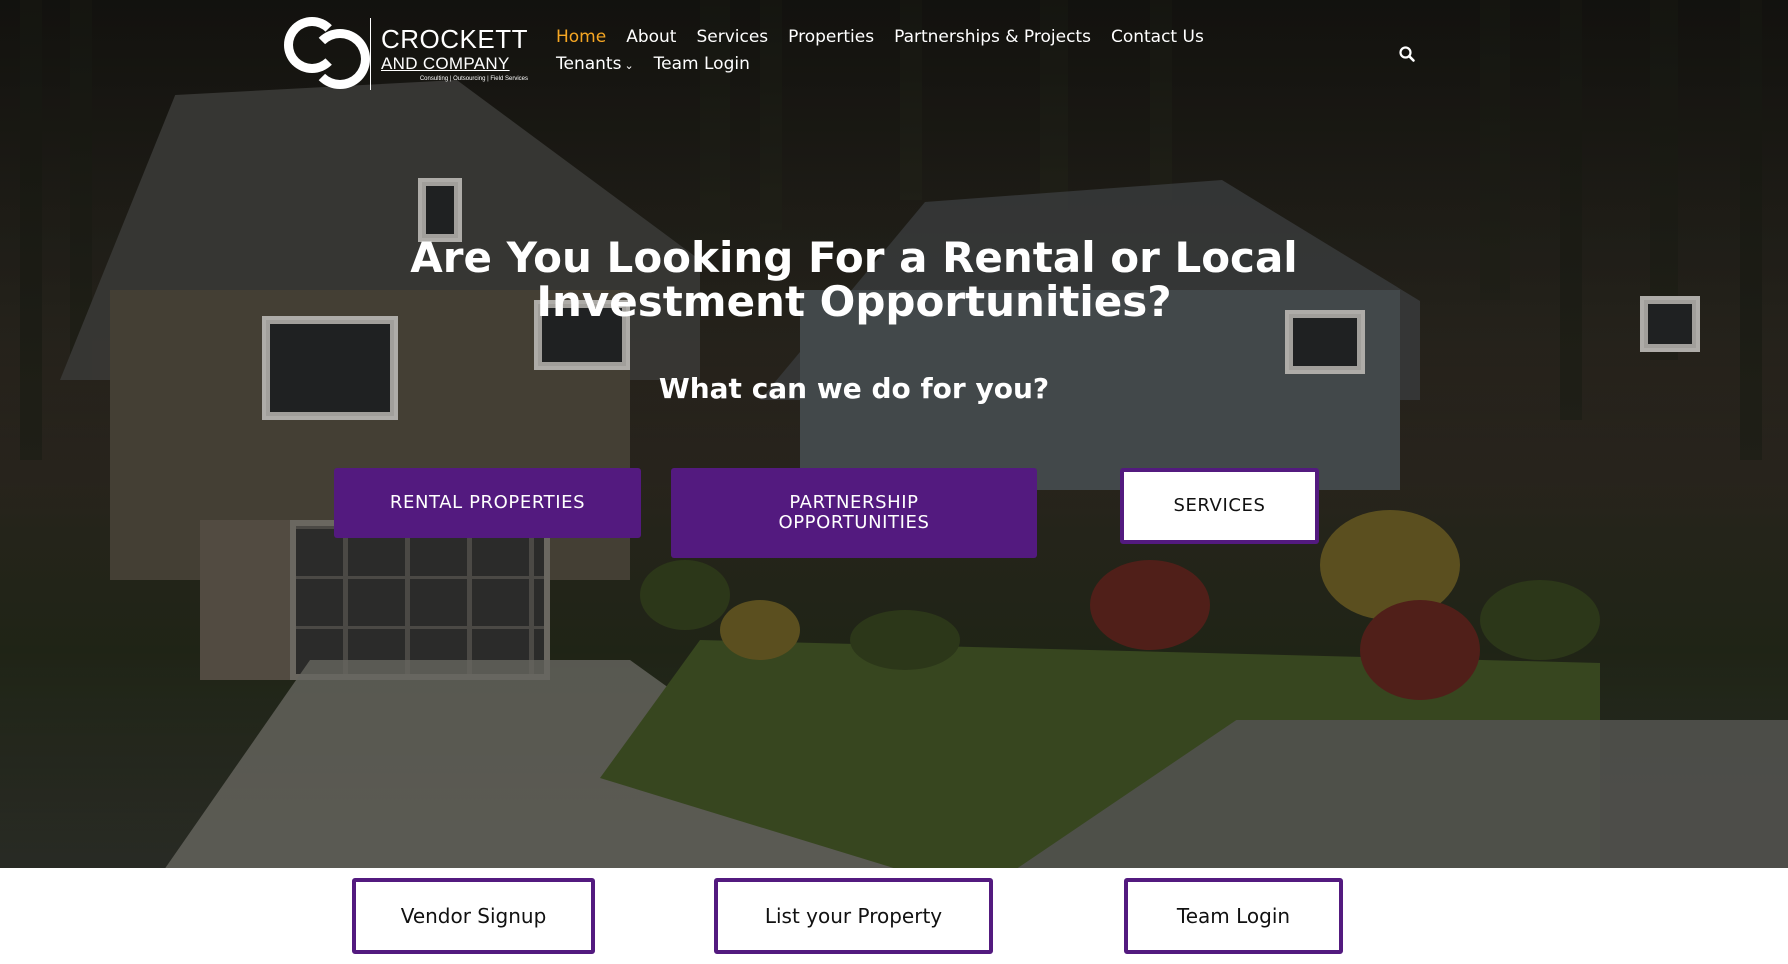  Describe the element at coordinates (732, 37) in the screenshot. I see `nav-item-services: Services` at that location.